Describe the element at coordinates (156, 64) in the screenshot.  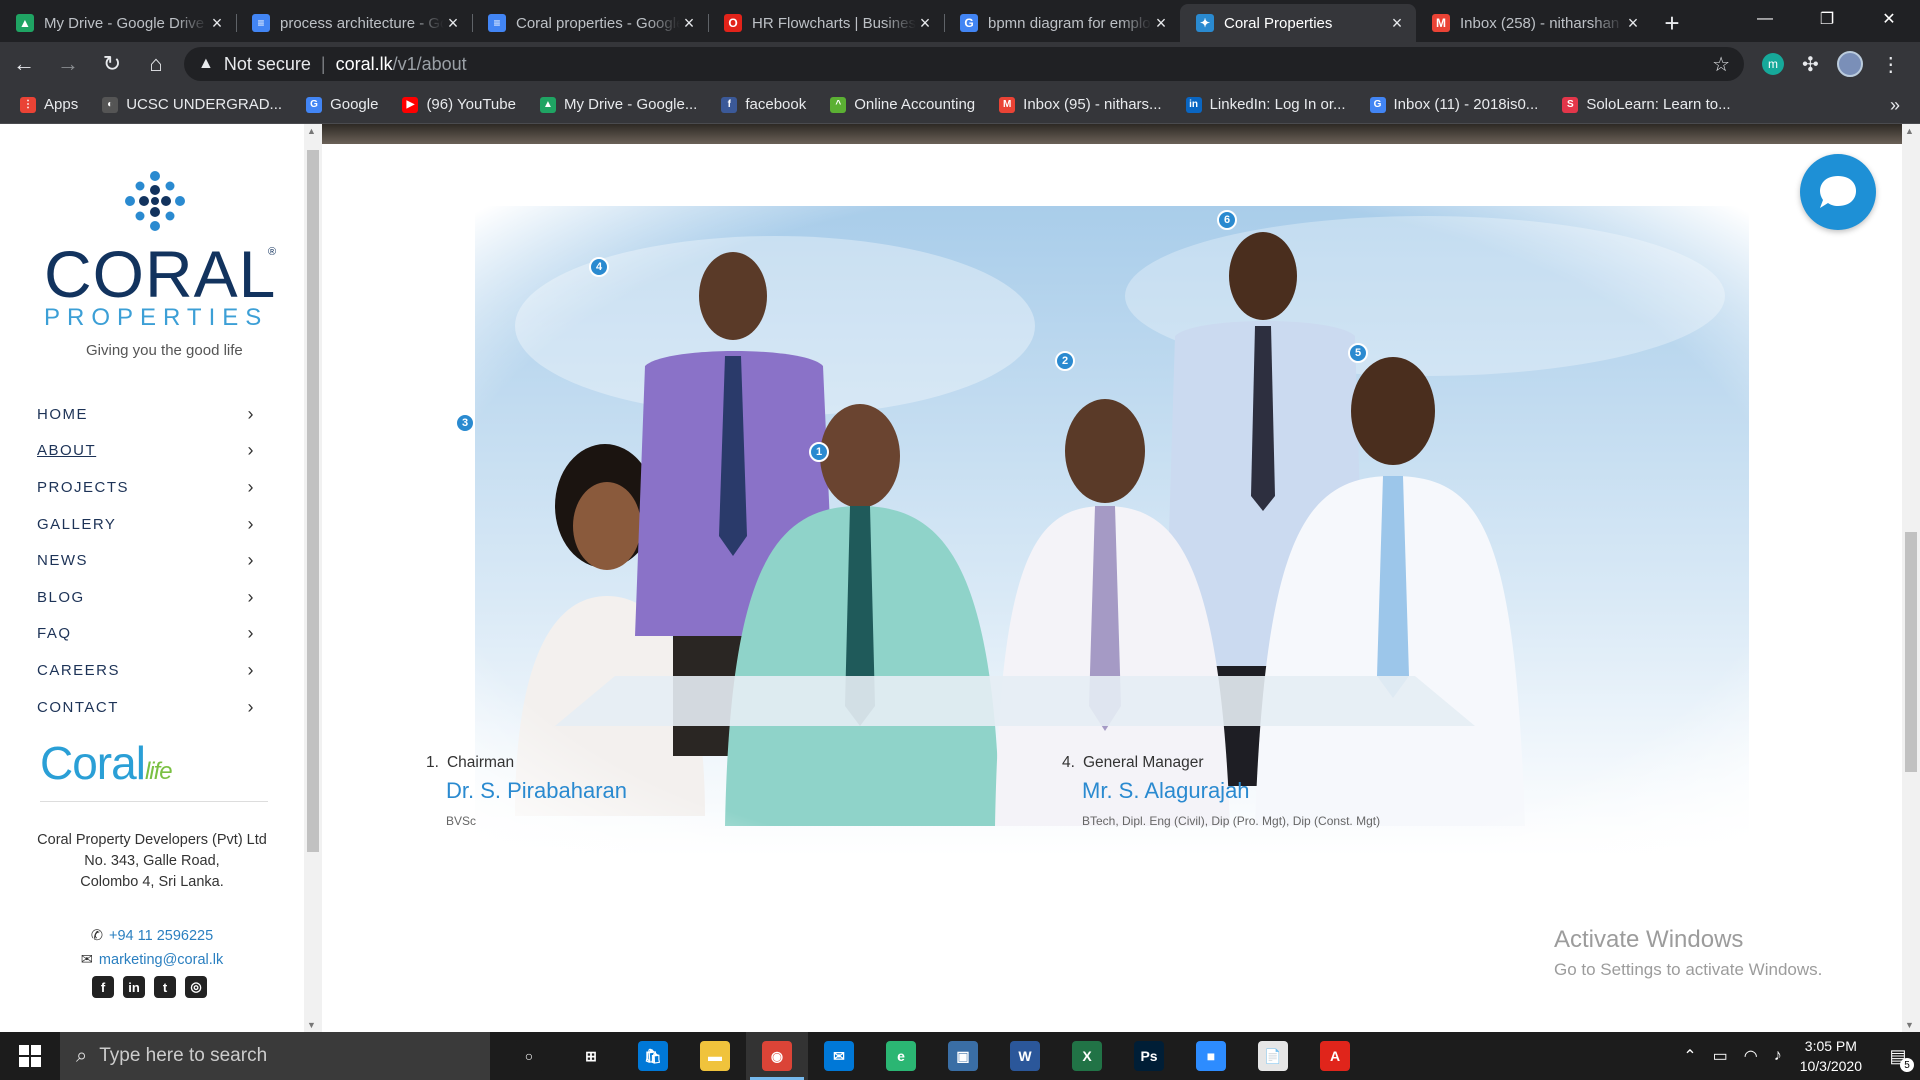
I see `home-button: ⌂` at that location.